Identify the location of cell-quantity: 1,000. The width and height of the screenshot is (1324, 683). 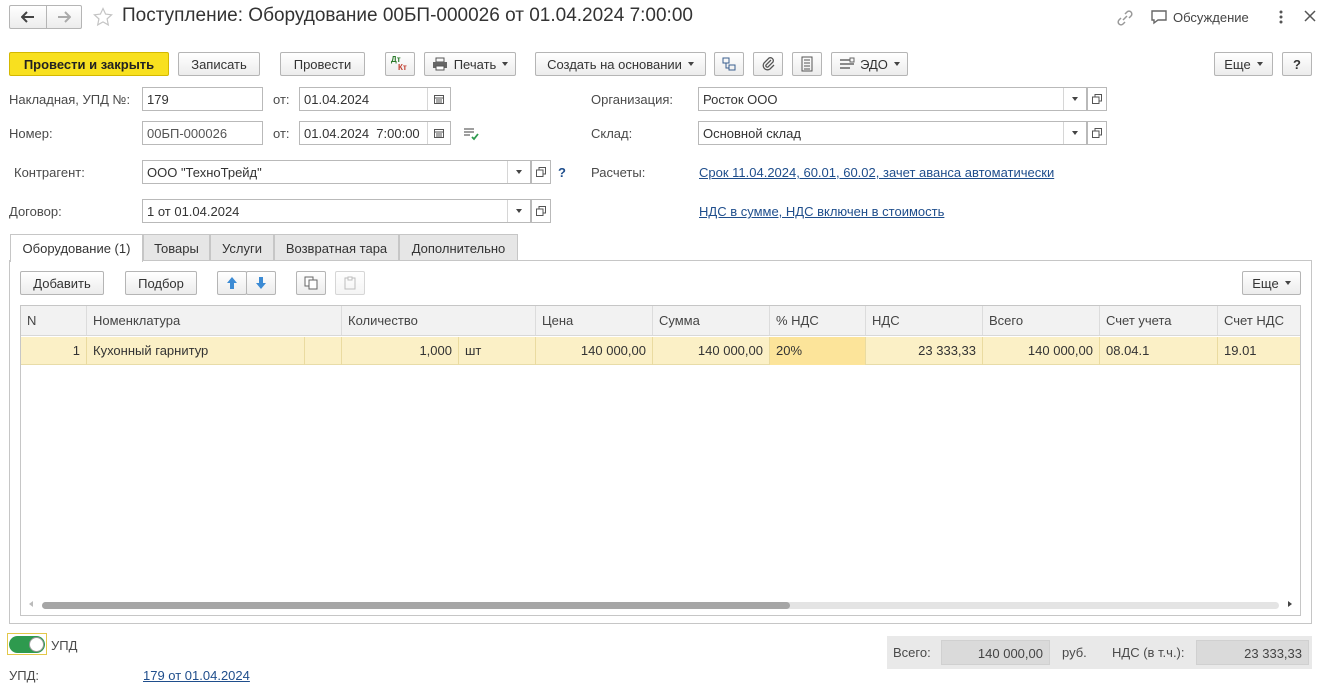
(400, 351).